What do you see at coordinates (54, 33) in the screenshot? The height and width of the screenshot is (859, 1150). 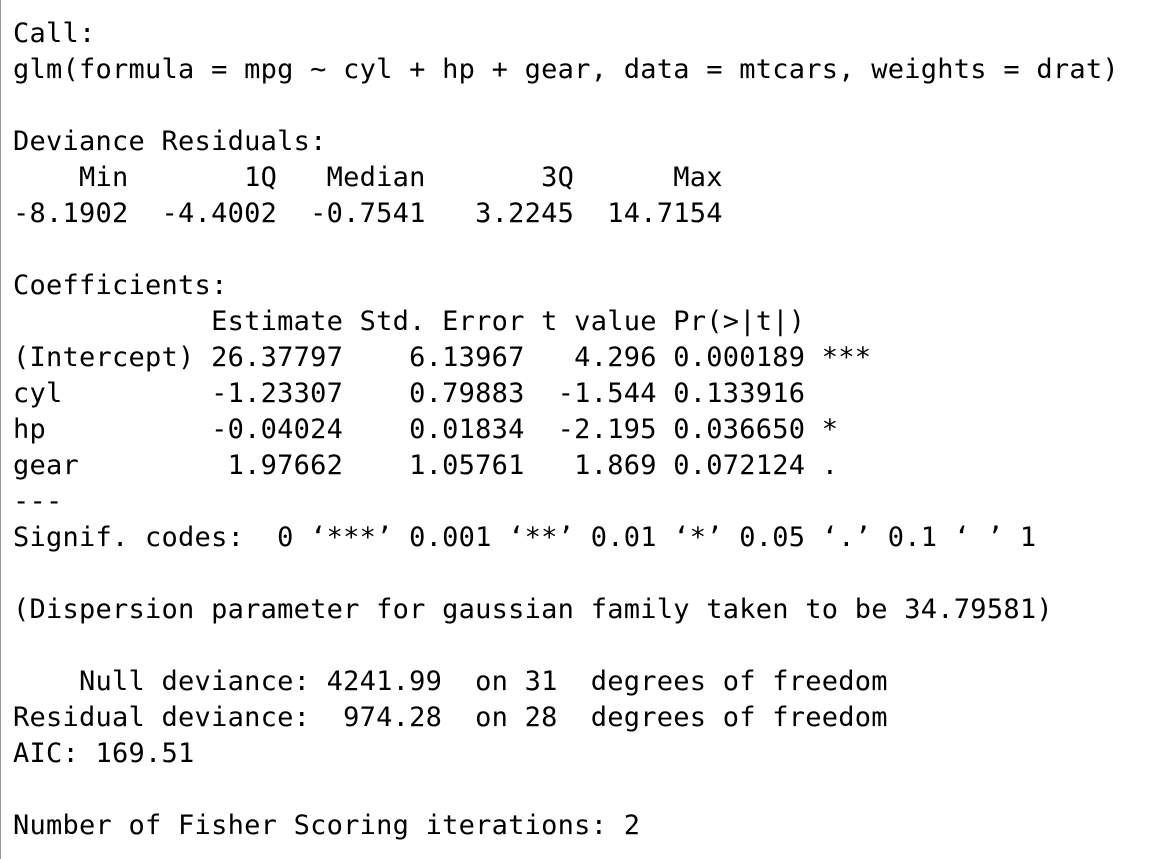 I see `call-heading: Call:` at bounding box center [54, 33].